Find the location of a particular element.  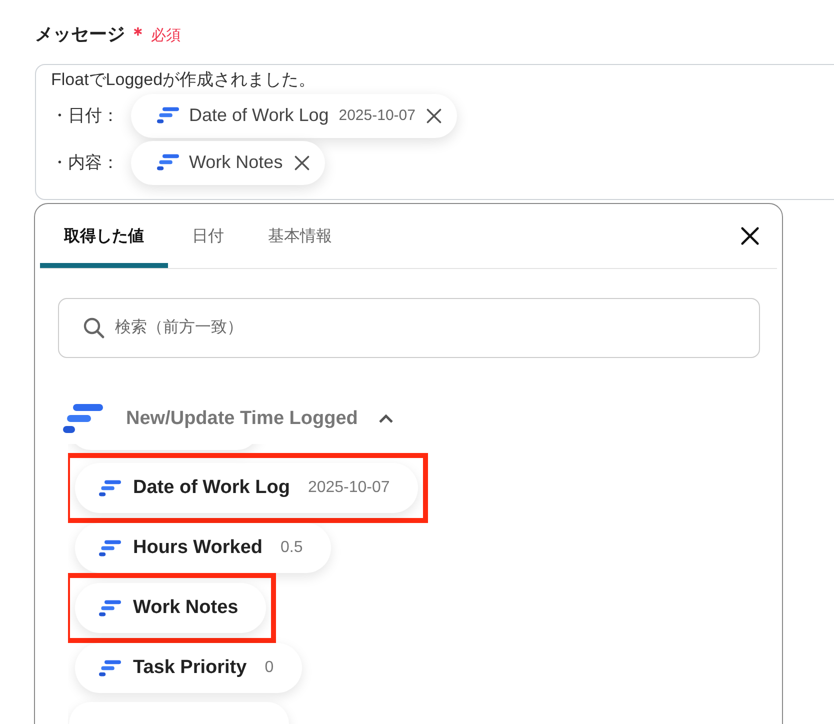

value-chip: Task Priority 0 is located at coordinates (188, 668).